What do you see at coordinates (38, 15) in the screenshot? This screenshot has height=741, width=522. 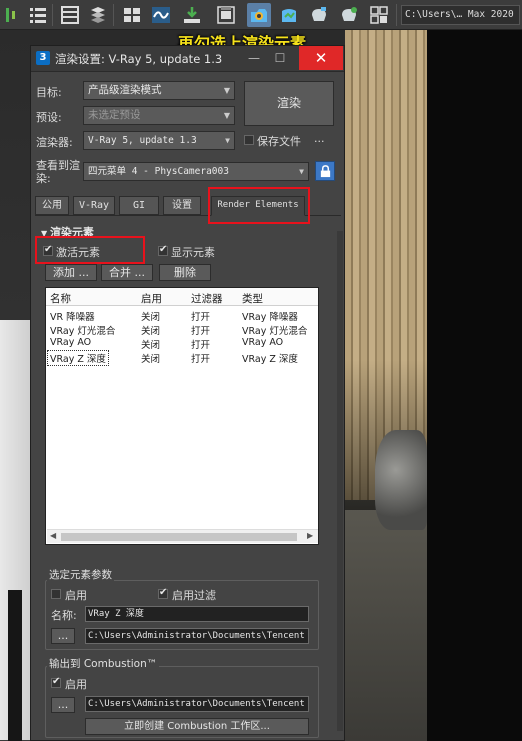 I see `layer-list-icon` at bounding box center [38, 15].